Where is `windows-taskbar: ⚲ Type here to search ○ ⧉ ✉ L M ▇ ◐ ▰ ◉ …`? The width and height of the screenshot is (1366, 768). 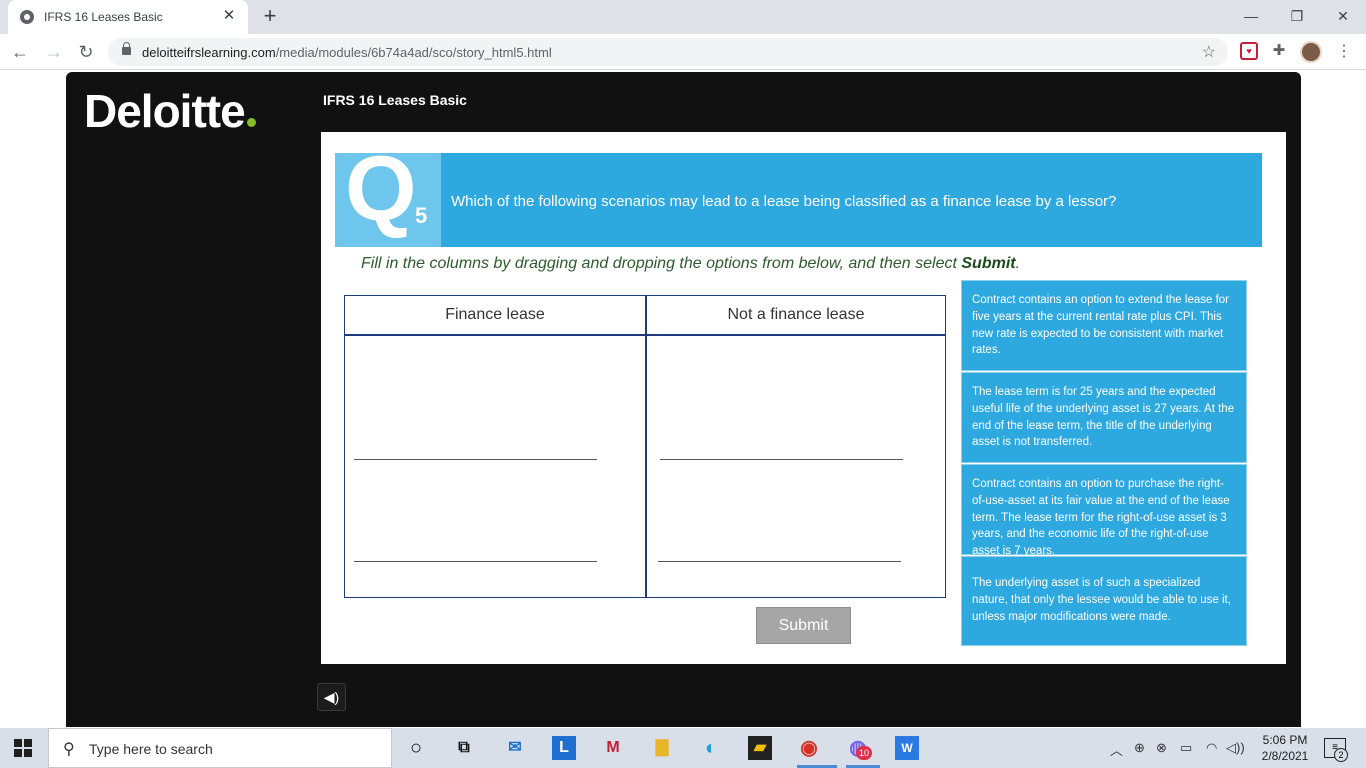
windows-taskbar: ⚲ Type here to search ○ ⧉ ✉ L M ▇ ◐ ▰ ◉ … is located at coordinates (683, 748).